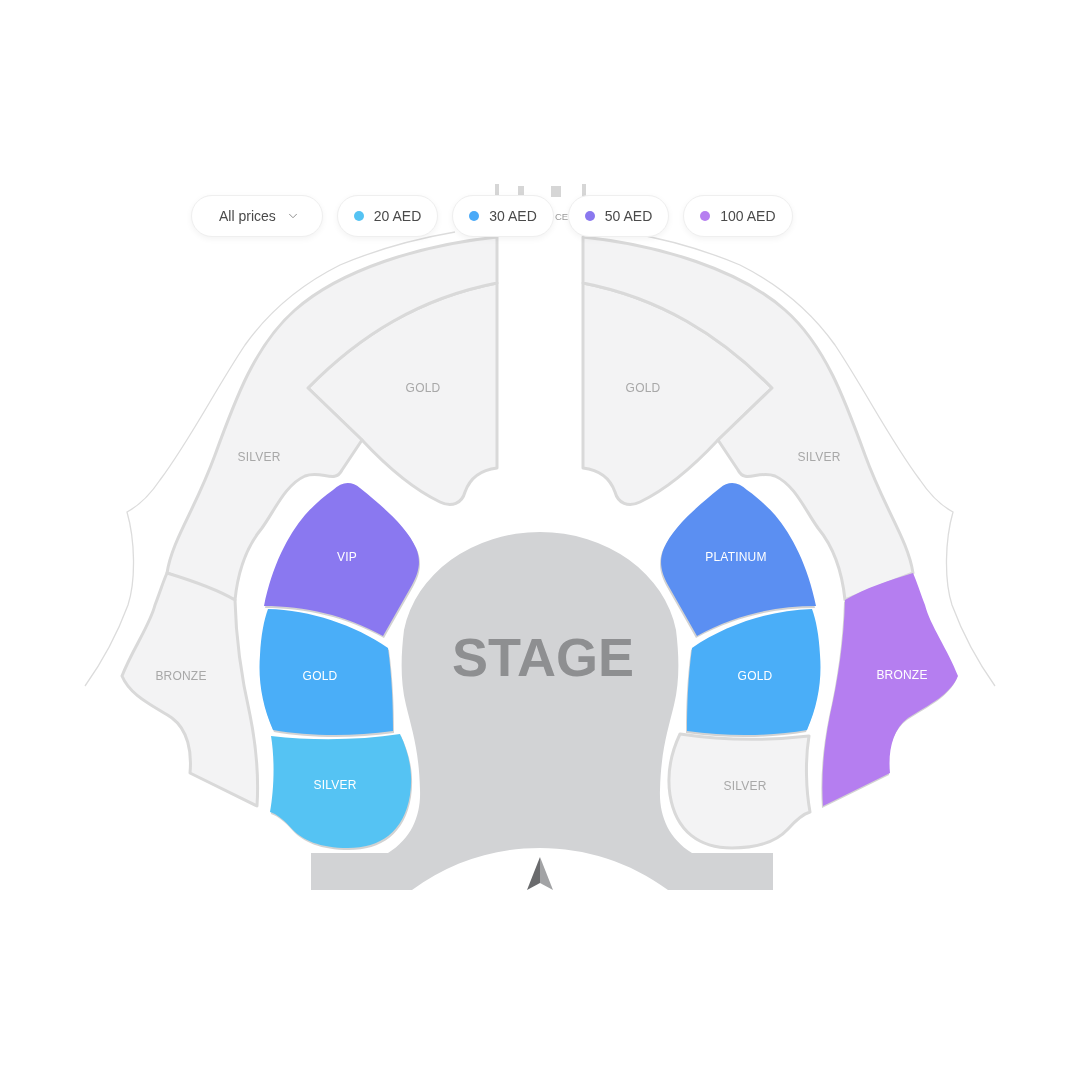  What do you see at coordinates (257, 216) in the screenshot?
I see `price-dropdown: All prices` at bounding box center [257, 216].